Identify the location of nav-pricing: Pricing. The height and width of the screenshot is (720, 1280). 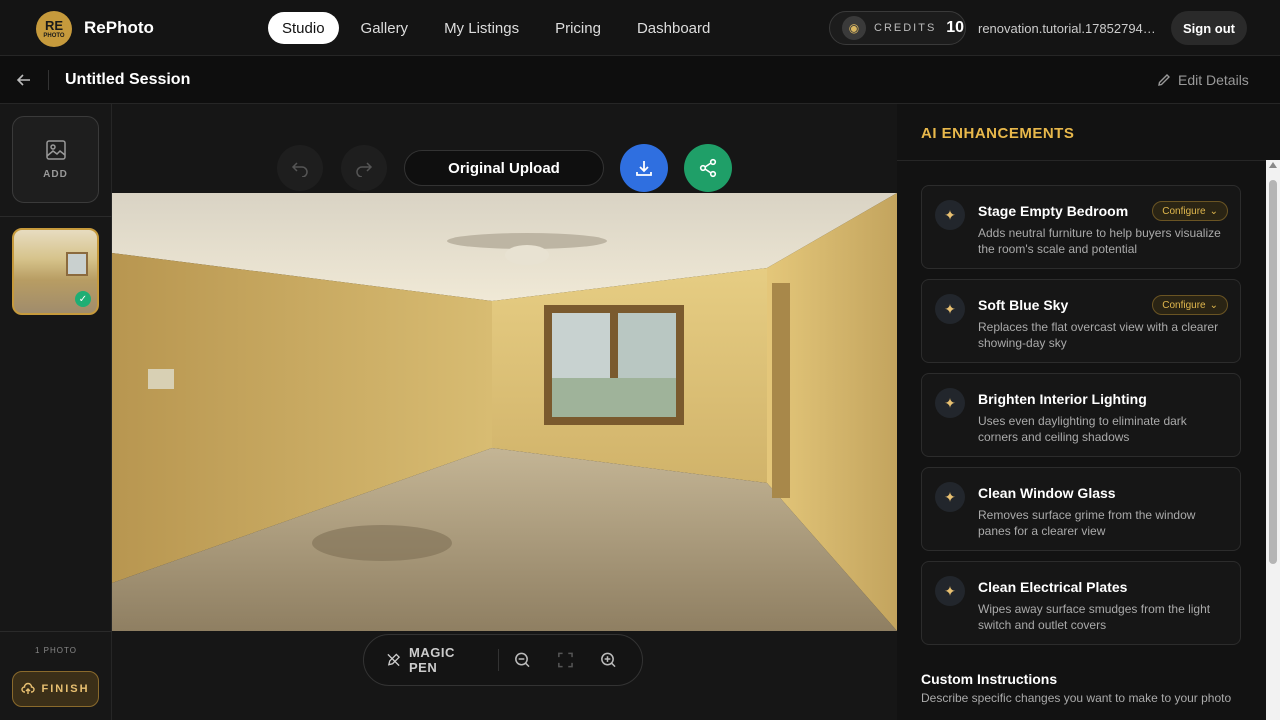
(578, 28).